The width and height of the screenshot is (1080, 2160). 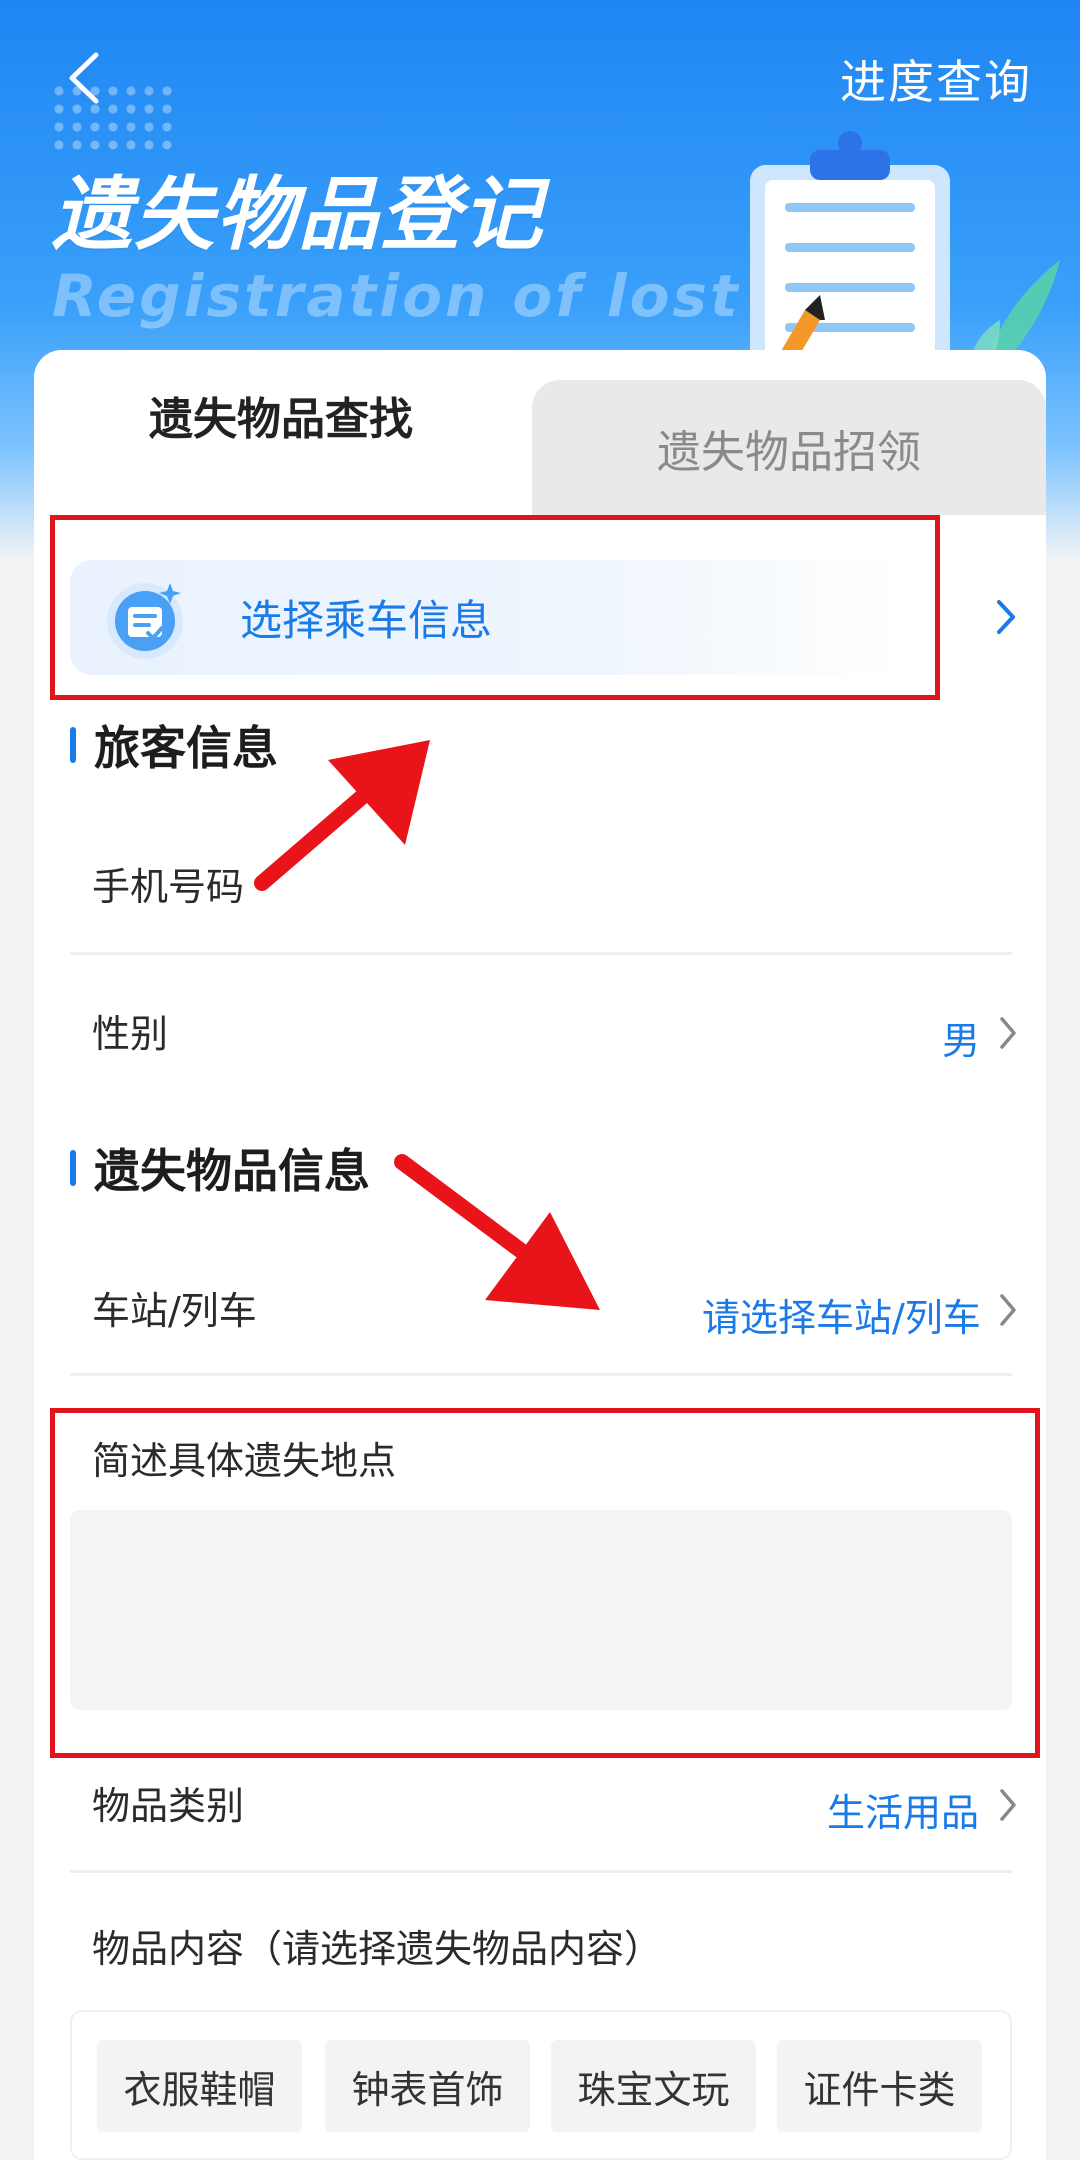 I want to click on back-button, so click(x=83, y=78).